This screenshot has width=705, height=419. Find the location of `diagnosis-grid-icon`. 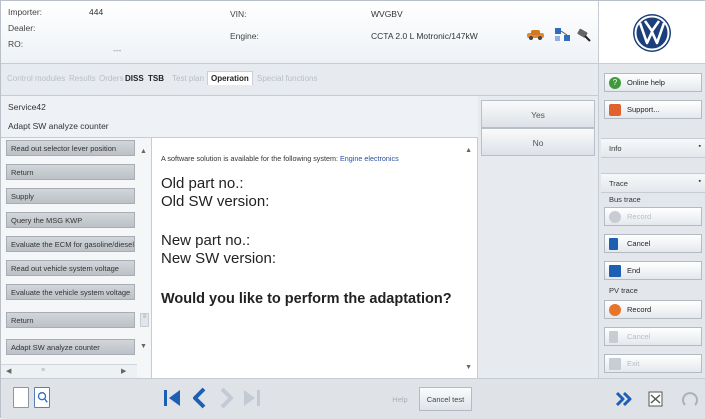

diagnosis-grid-icon is located at coordinates (655, 399).